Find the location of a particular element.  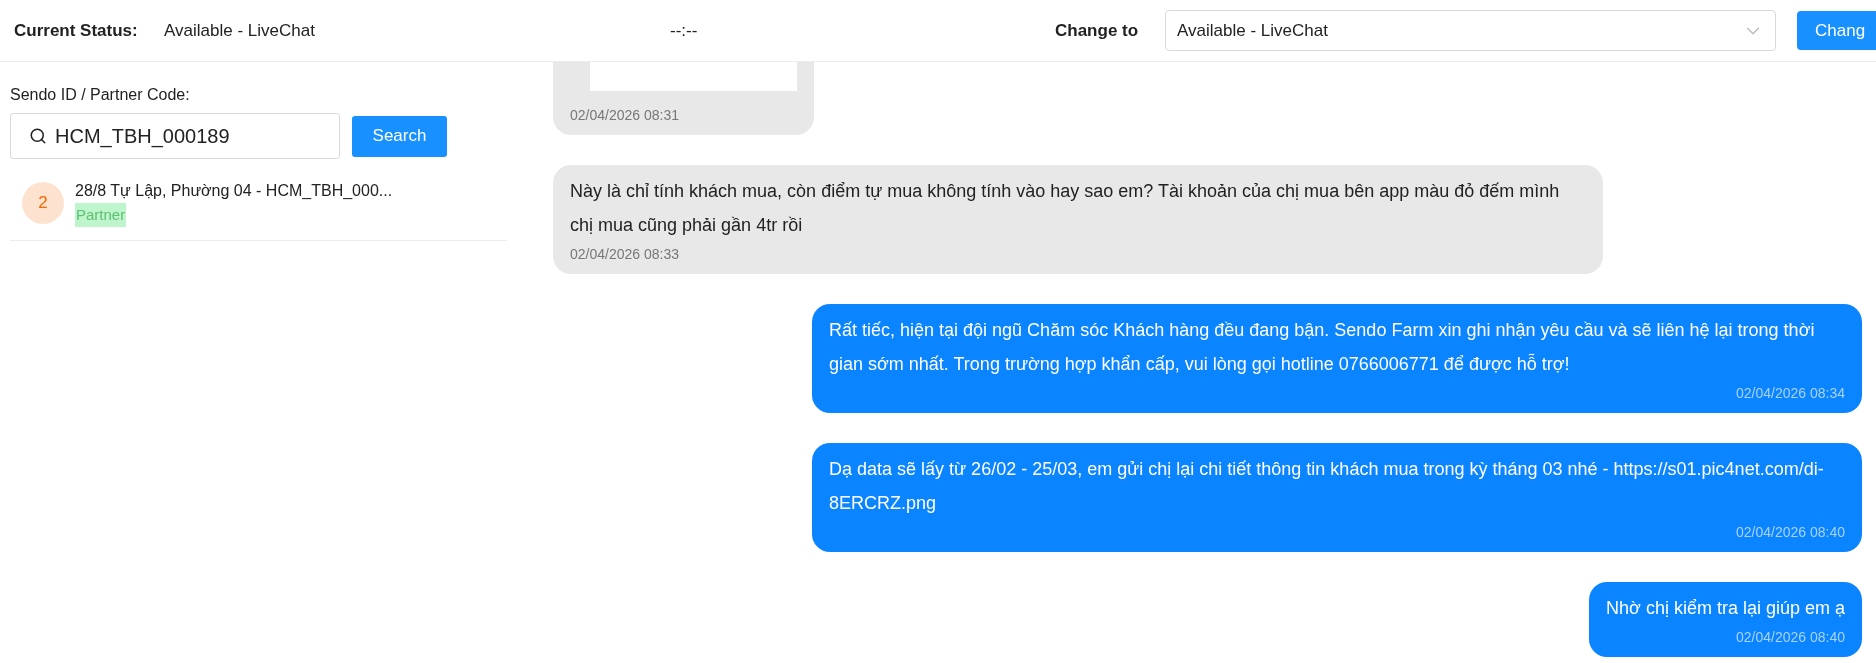

timer: --:-- is located at coordinates (684, 30).